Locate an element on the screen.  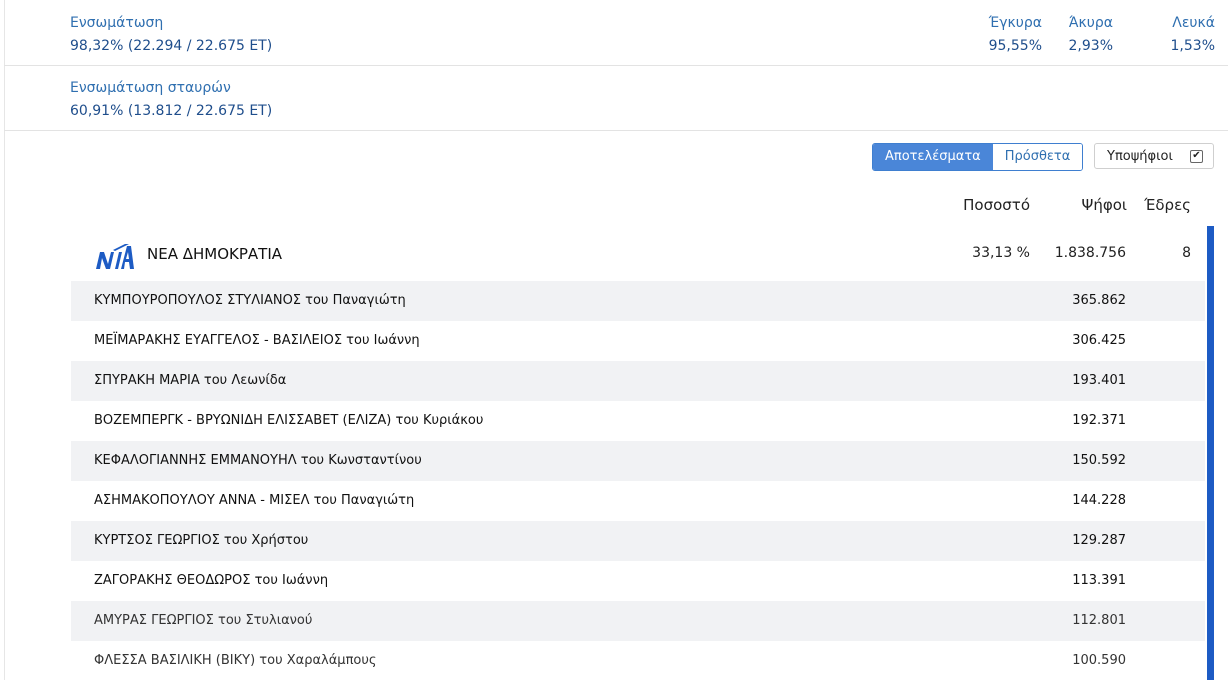
blank-value: 1,53% is located at coordinates (1192, 46).